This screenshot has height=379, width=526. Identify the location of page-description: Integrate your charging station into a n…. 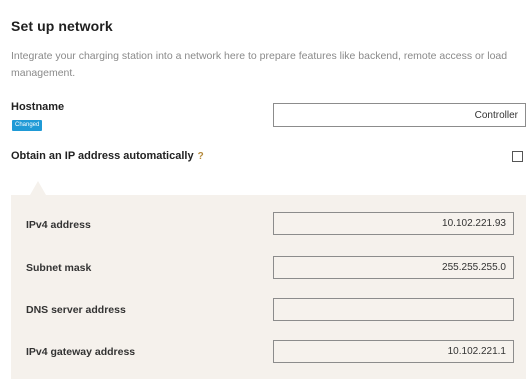
(259, 64).